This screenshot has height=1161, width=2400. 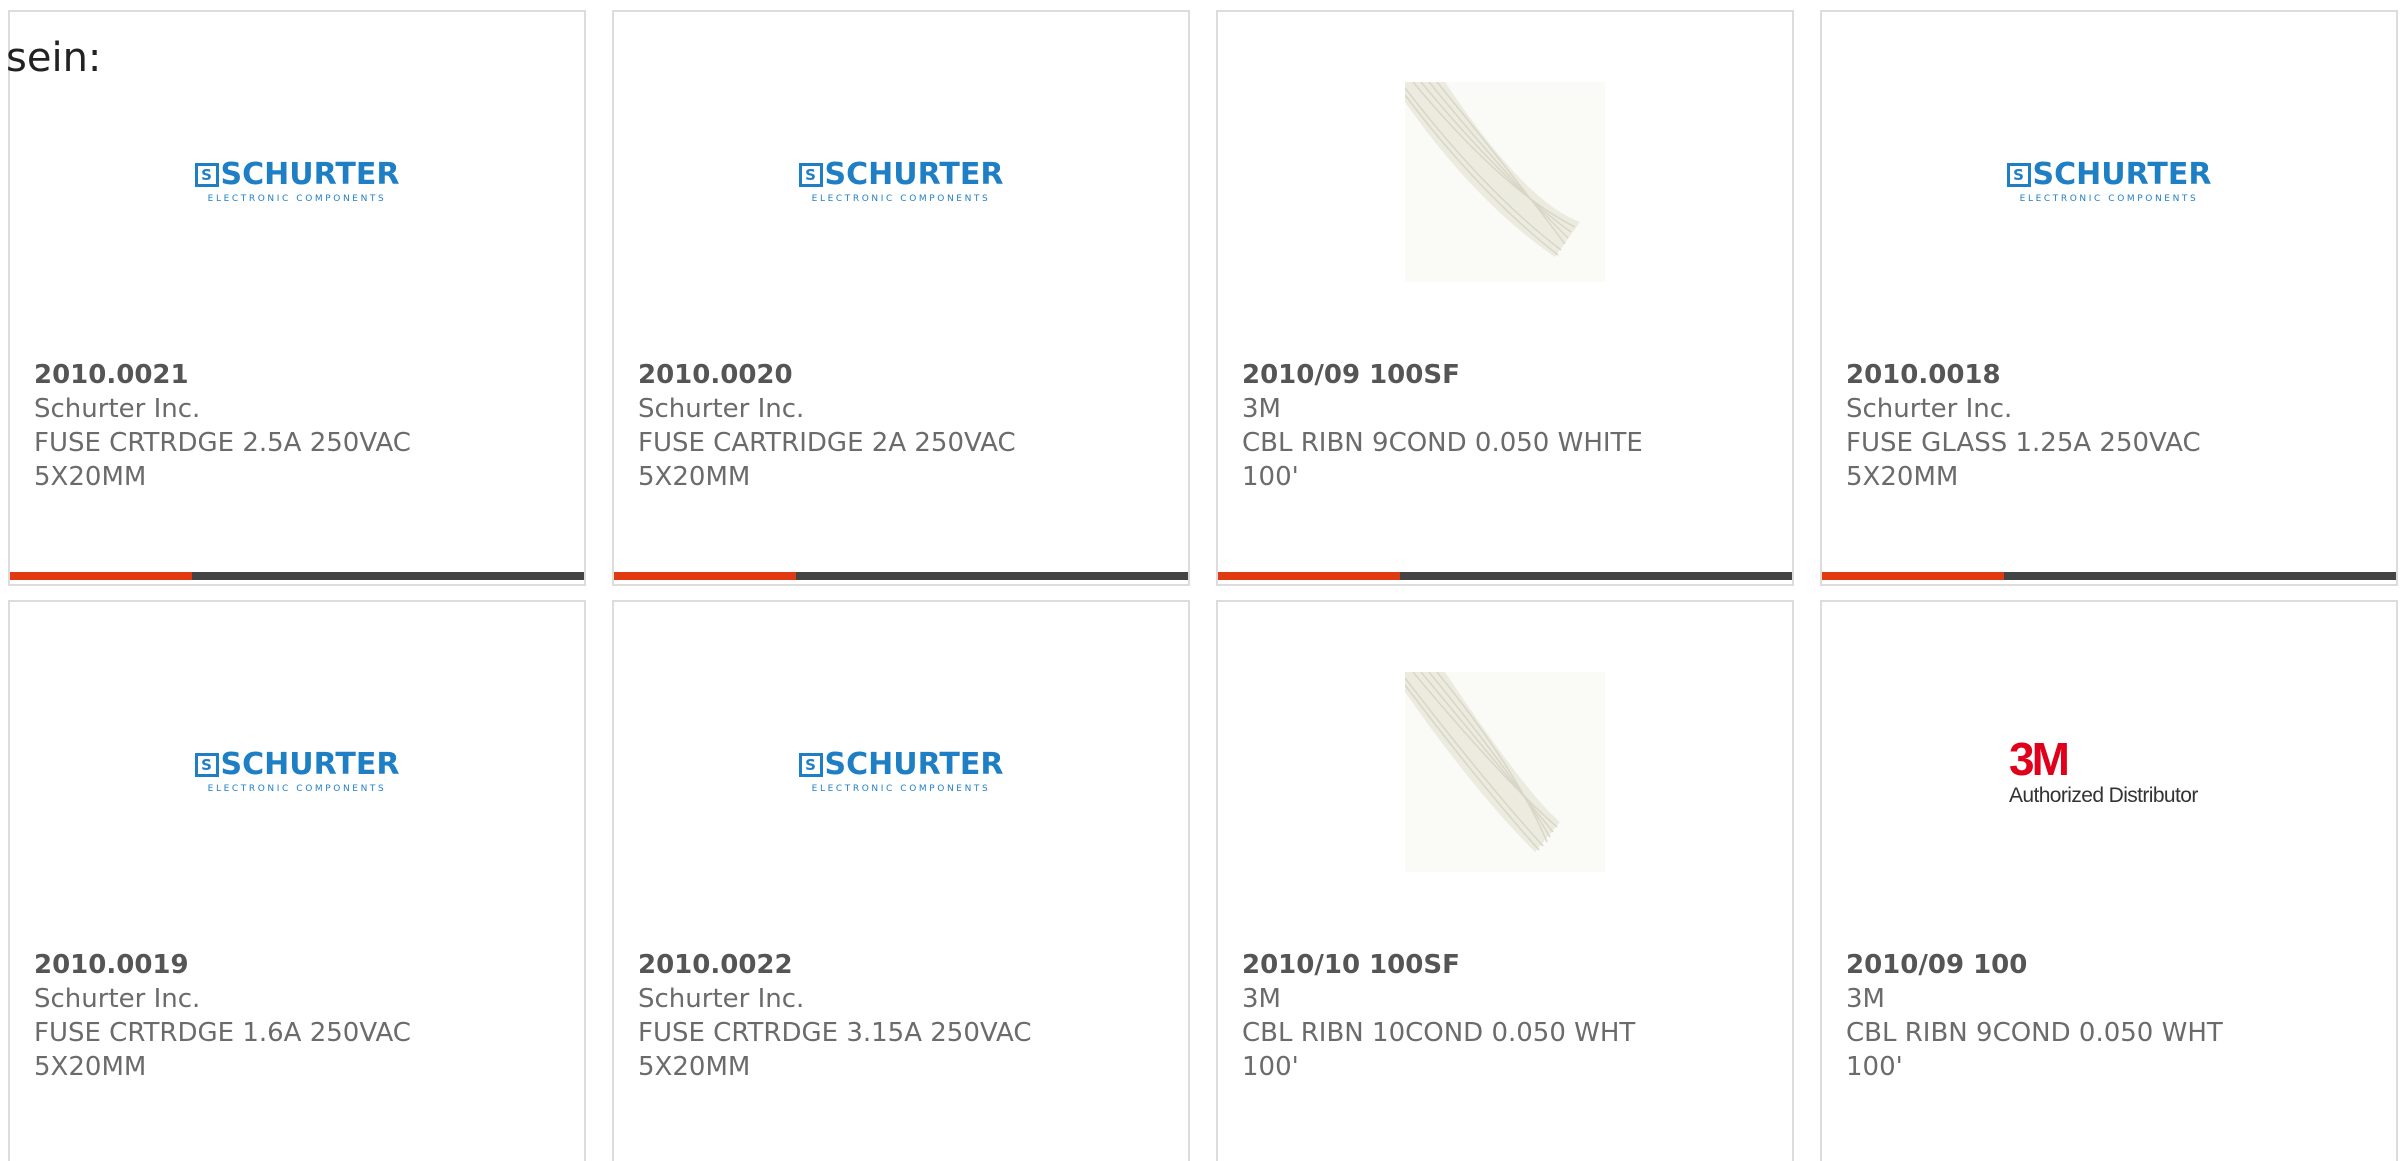 What do you see at coordinates (835, 1050) in the screenshot?
I see `product-description: FUSE CRTRDGE 3.15A 250VAC 5X20MM` at bounding box center [835, 1050].